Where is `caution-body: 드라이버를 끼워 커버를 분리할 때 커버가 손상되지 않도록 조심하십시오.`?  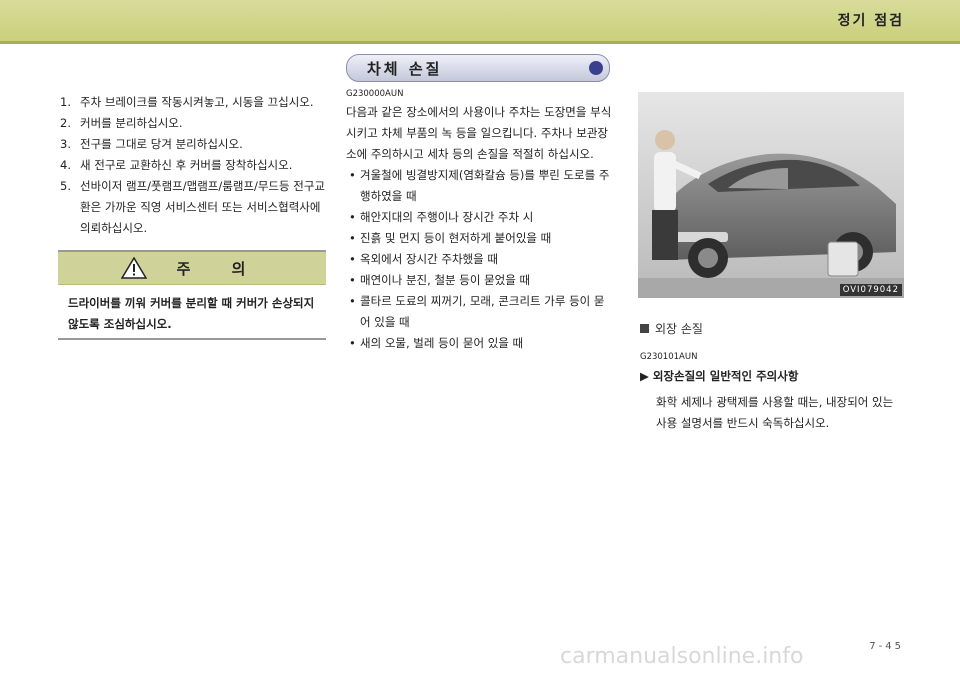 caution-body: 드라이버를 끼워 커버를 분리할 때 커버가 손상되지 않도록 조심하십시오. is located at coordinates (191, 313).